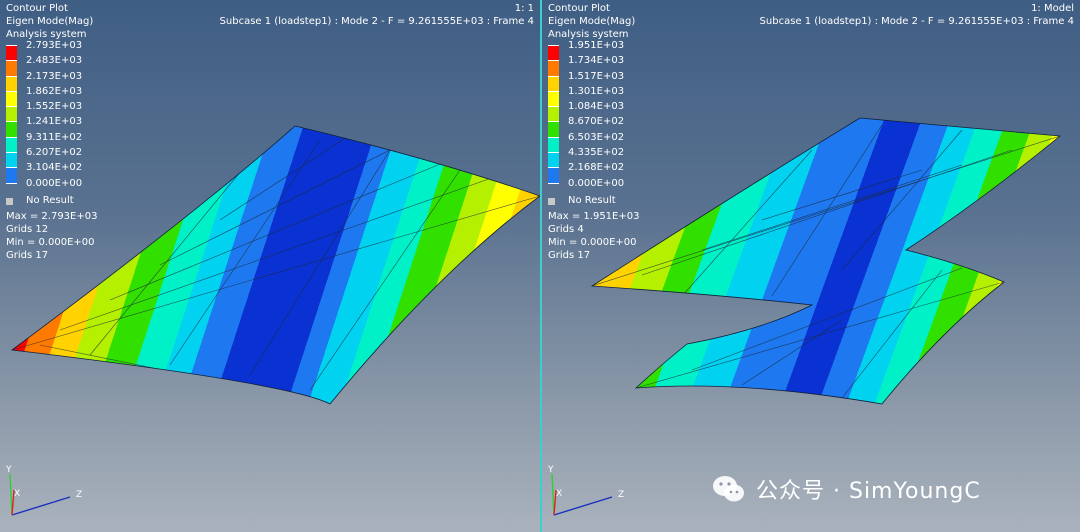 This screenshot has width=1080, height=532. What do you see at coordinates (868, 491) in the screenshot?
I see `watermark-text: 公众号 · SimYoungC` at bounding box center [868, 491].